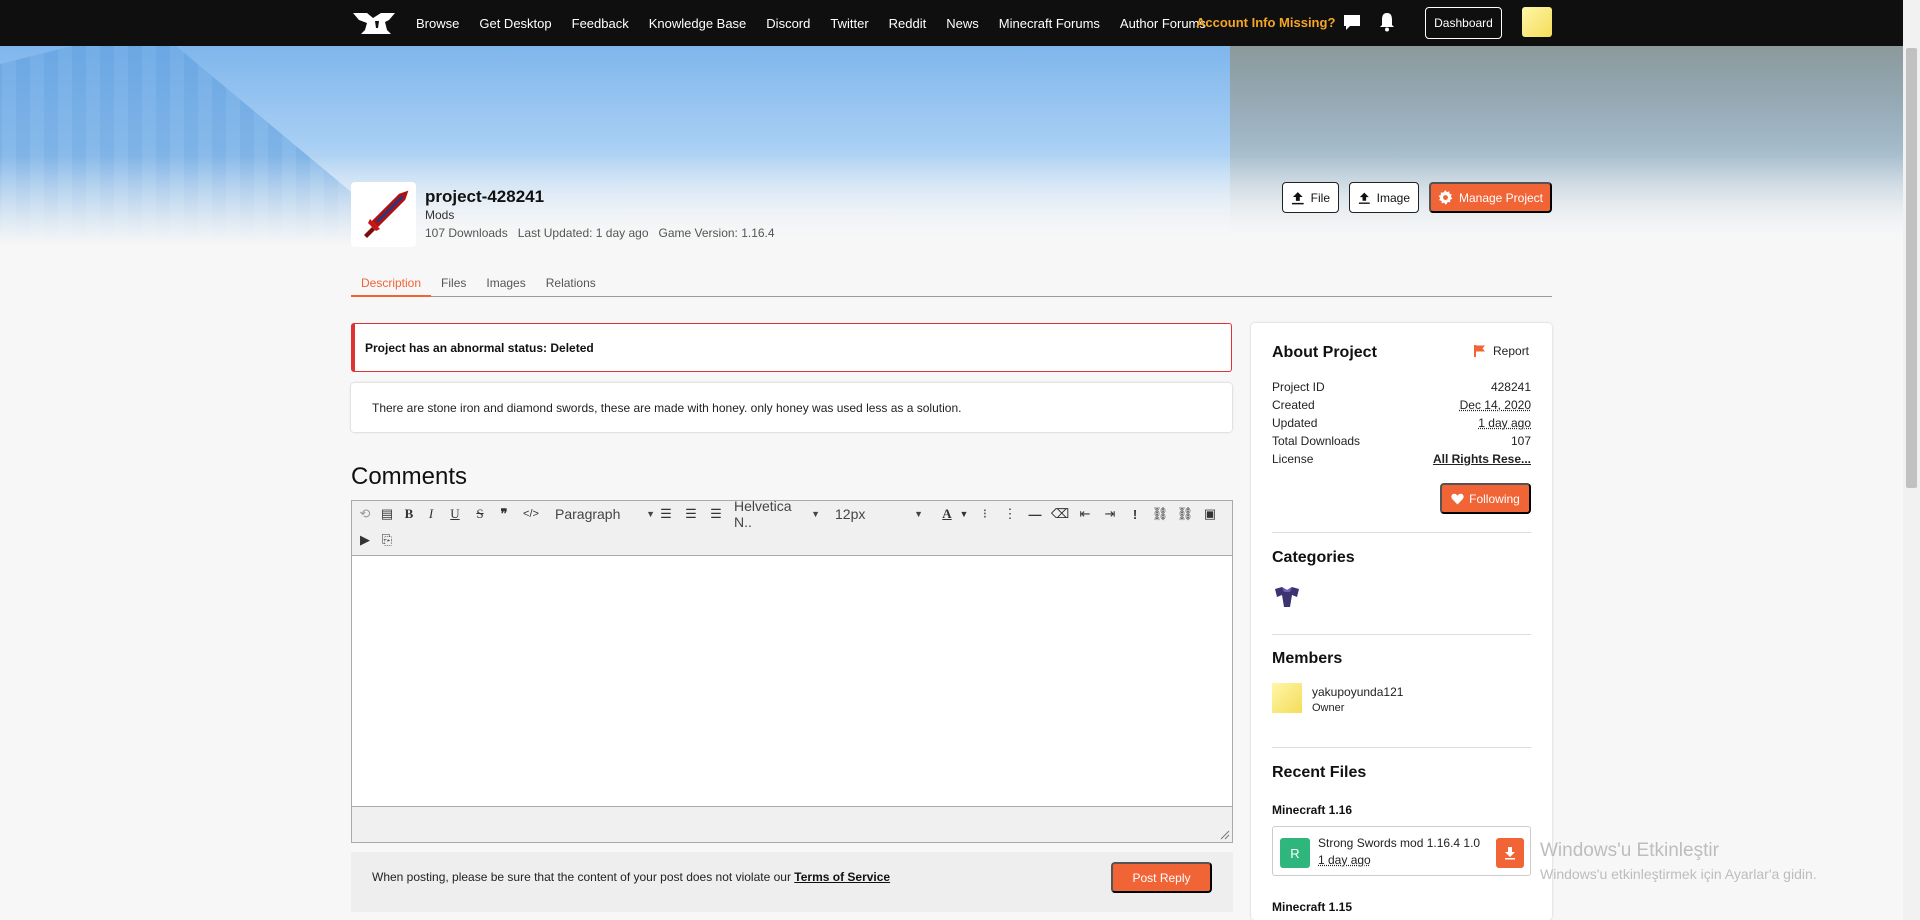 Image resolution: width=1920 pixels, height=920 pixels. I want to click on nav-link-news: News, so click(962, 23).